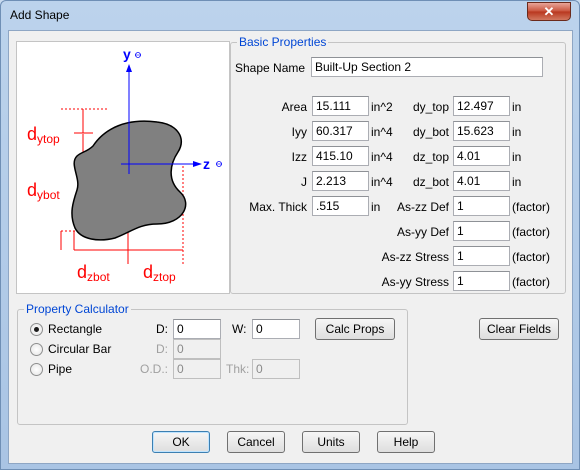 This screenshot has height=470, width=580. What do you see at coordinates (276, 329) in the screenshot?
I see `w-input: 0` at bounding box center [276, 329].